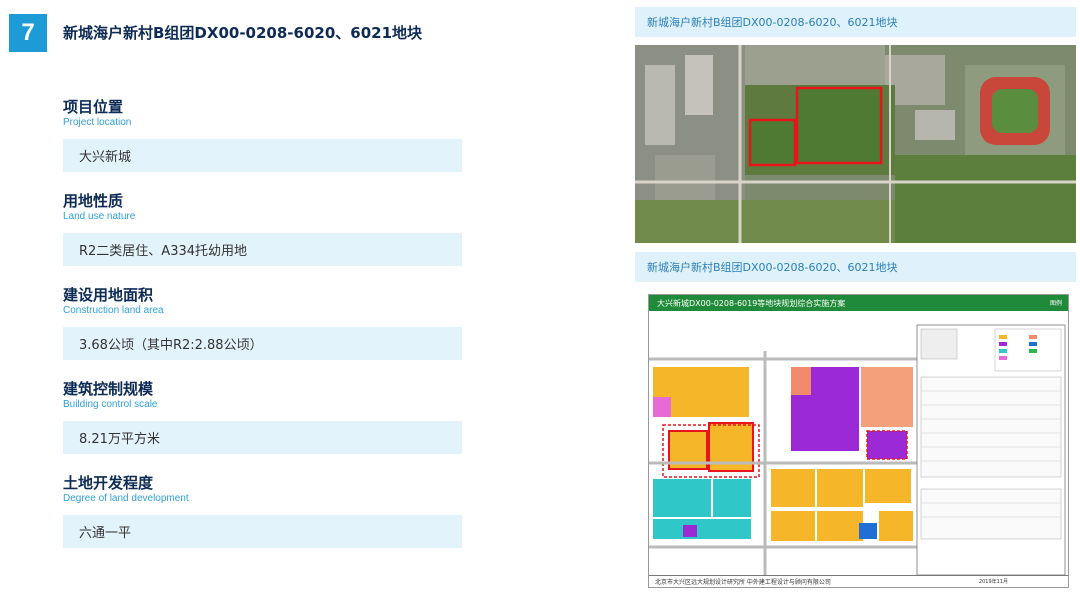 The height and width of the screenshot is (600, 1080). I want to click on satellite-map-graphic, so click(855, 144).